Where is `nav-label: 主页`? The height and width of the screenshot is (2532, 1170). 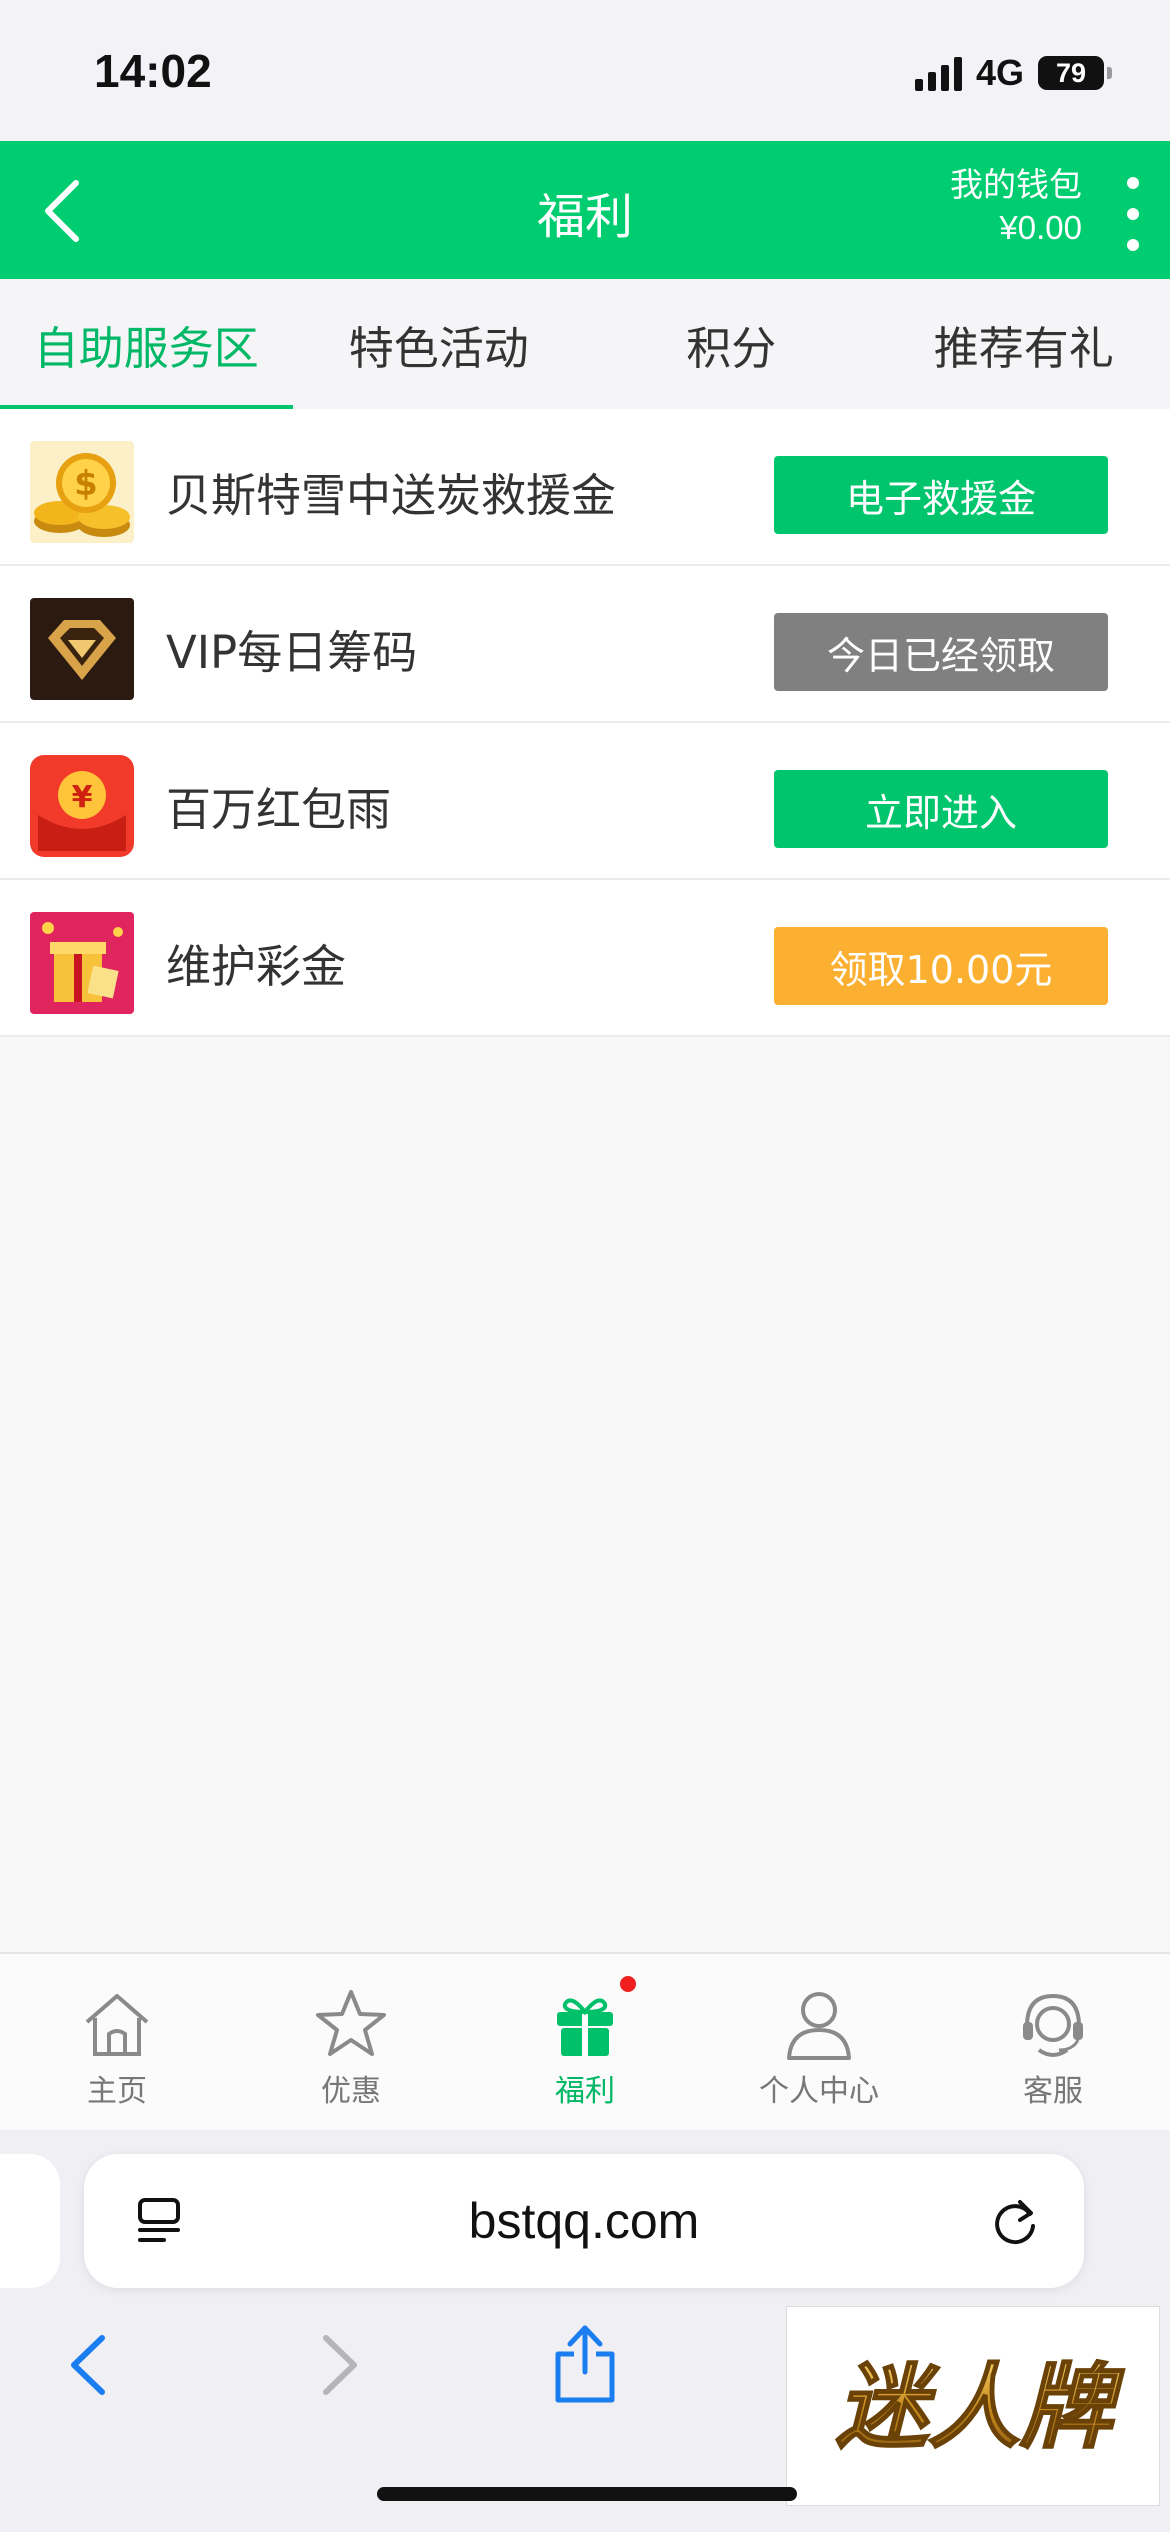 nav-label: 主页 is located at coordinates (117, 2091).